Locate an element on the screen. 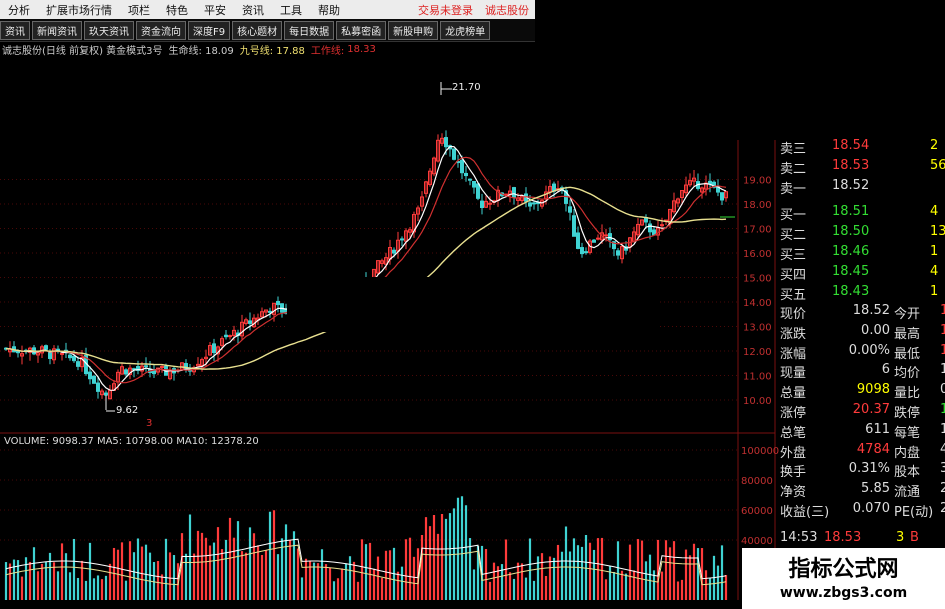 The height and width of the screenshot is (609, 945). last-tick: 14:53 18.53 3 B is located at coordinates (862, 540).